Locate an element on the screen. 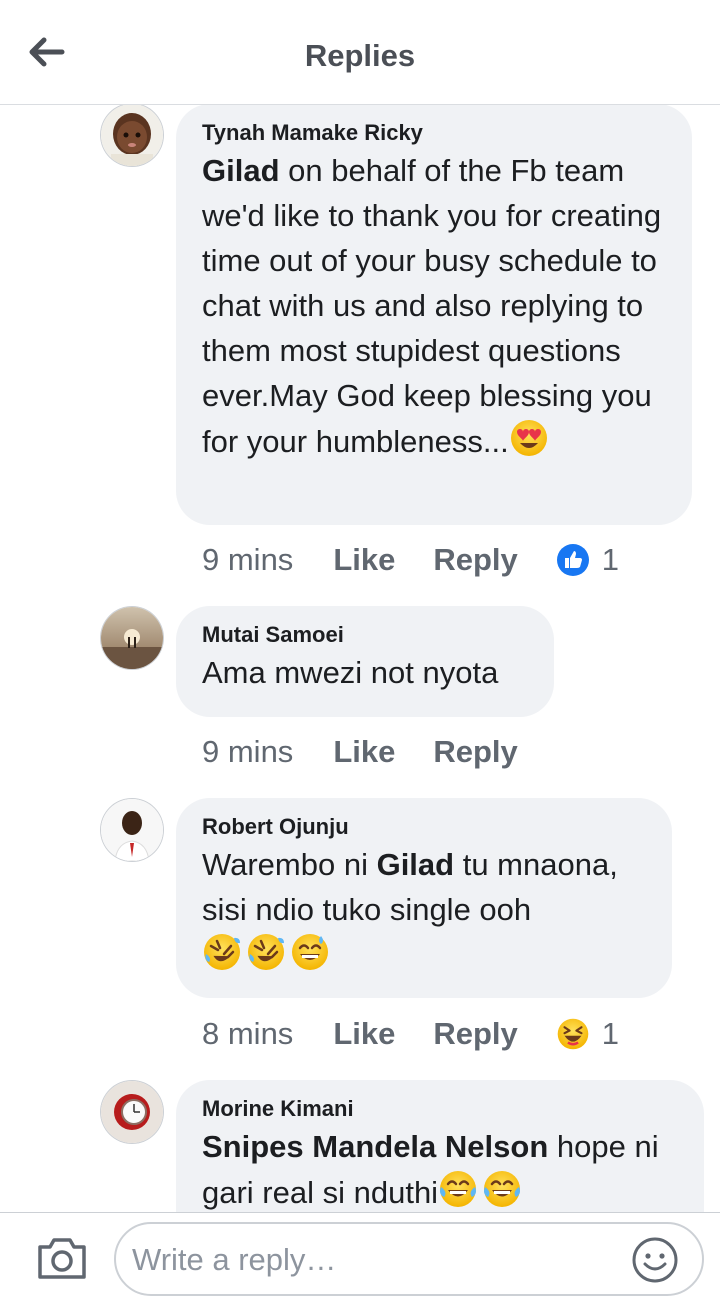  like-reaction-icon is located at coordinates (572, 560).